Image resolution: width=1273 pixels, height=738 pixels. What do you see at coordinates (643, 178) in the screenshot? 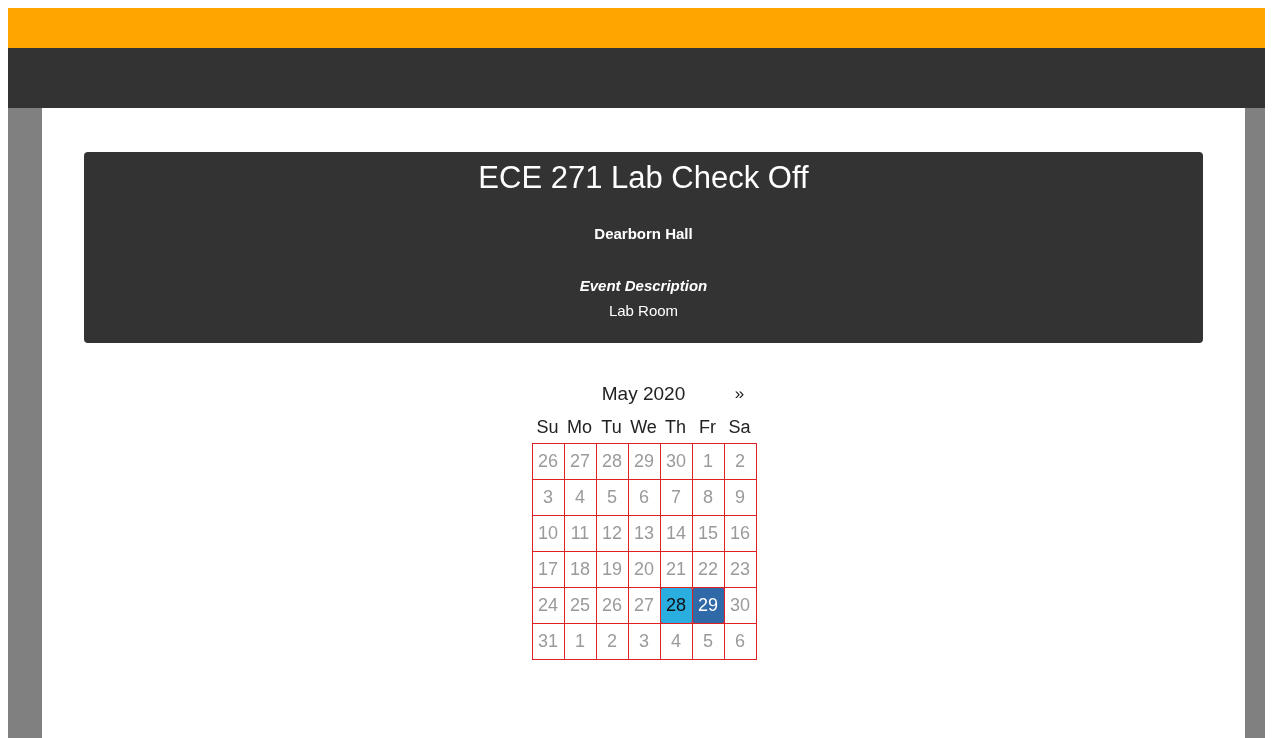
I see `event-title: ECE 271 Lab Check Off` at bounding box center [643, 178].